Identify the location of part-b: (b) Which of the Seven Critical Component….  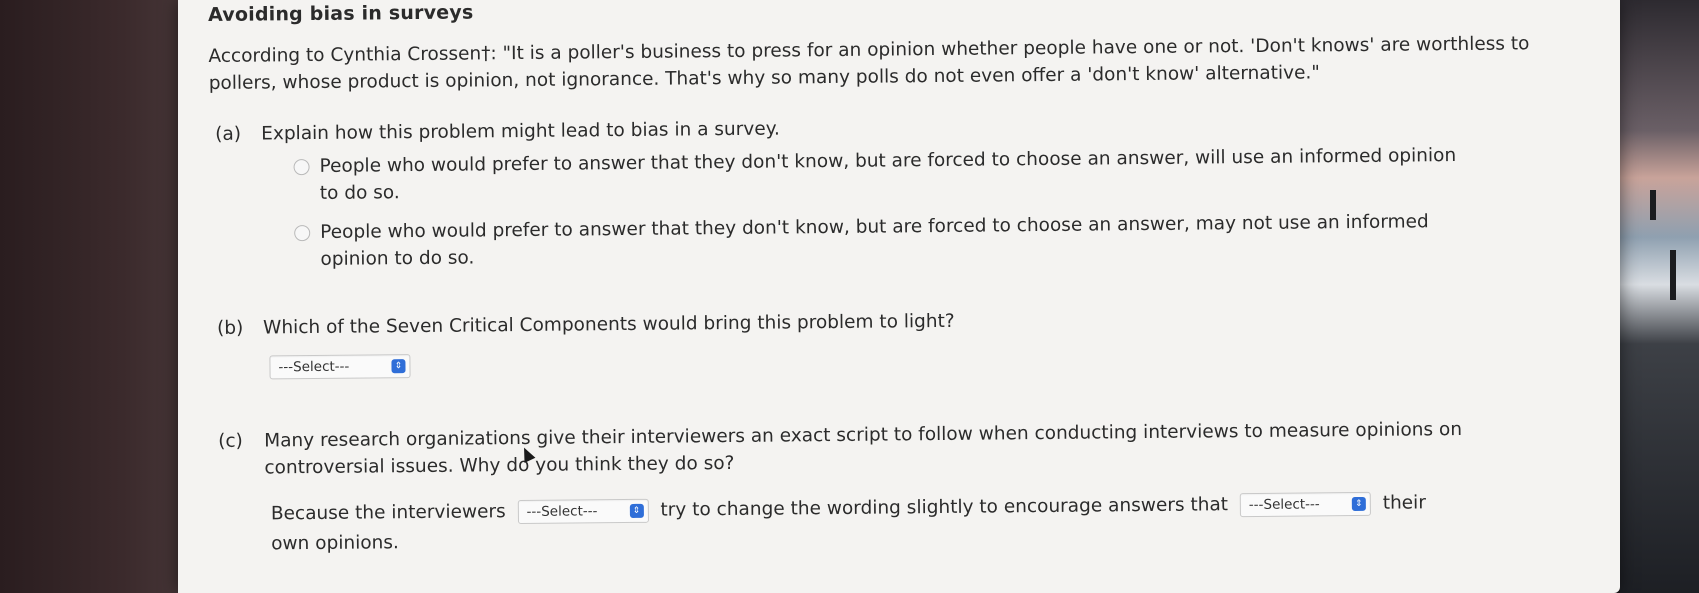
(914, 341).